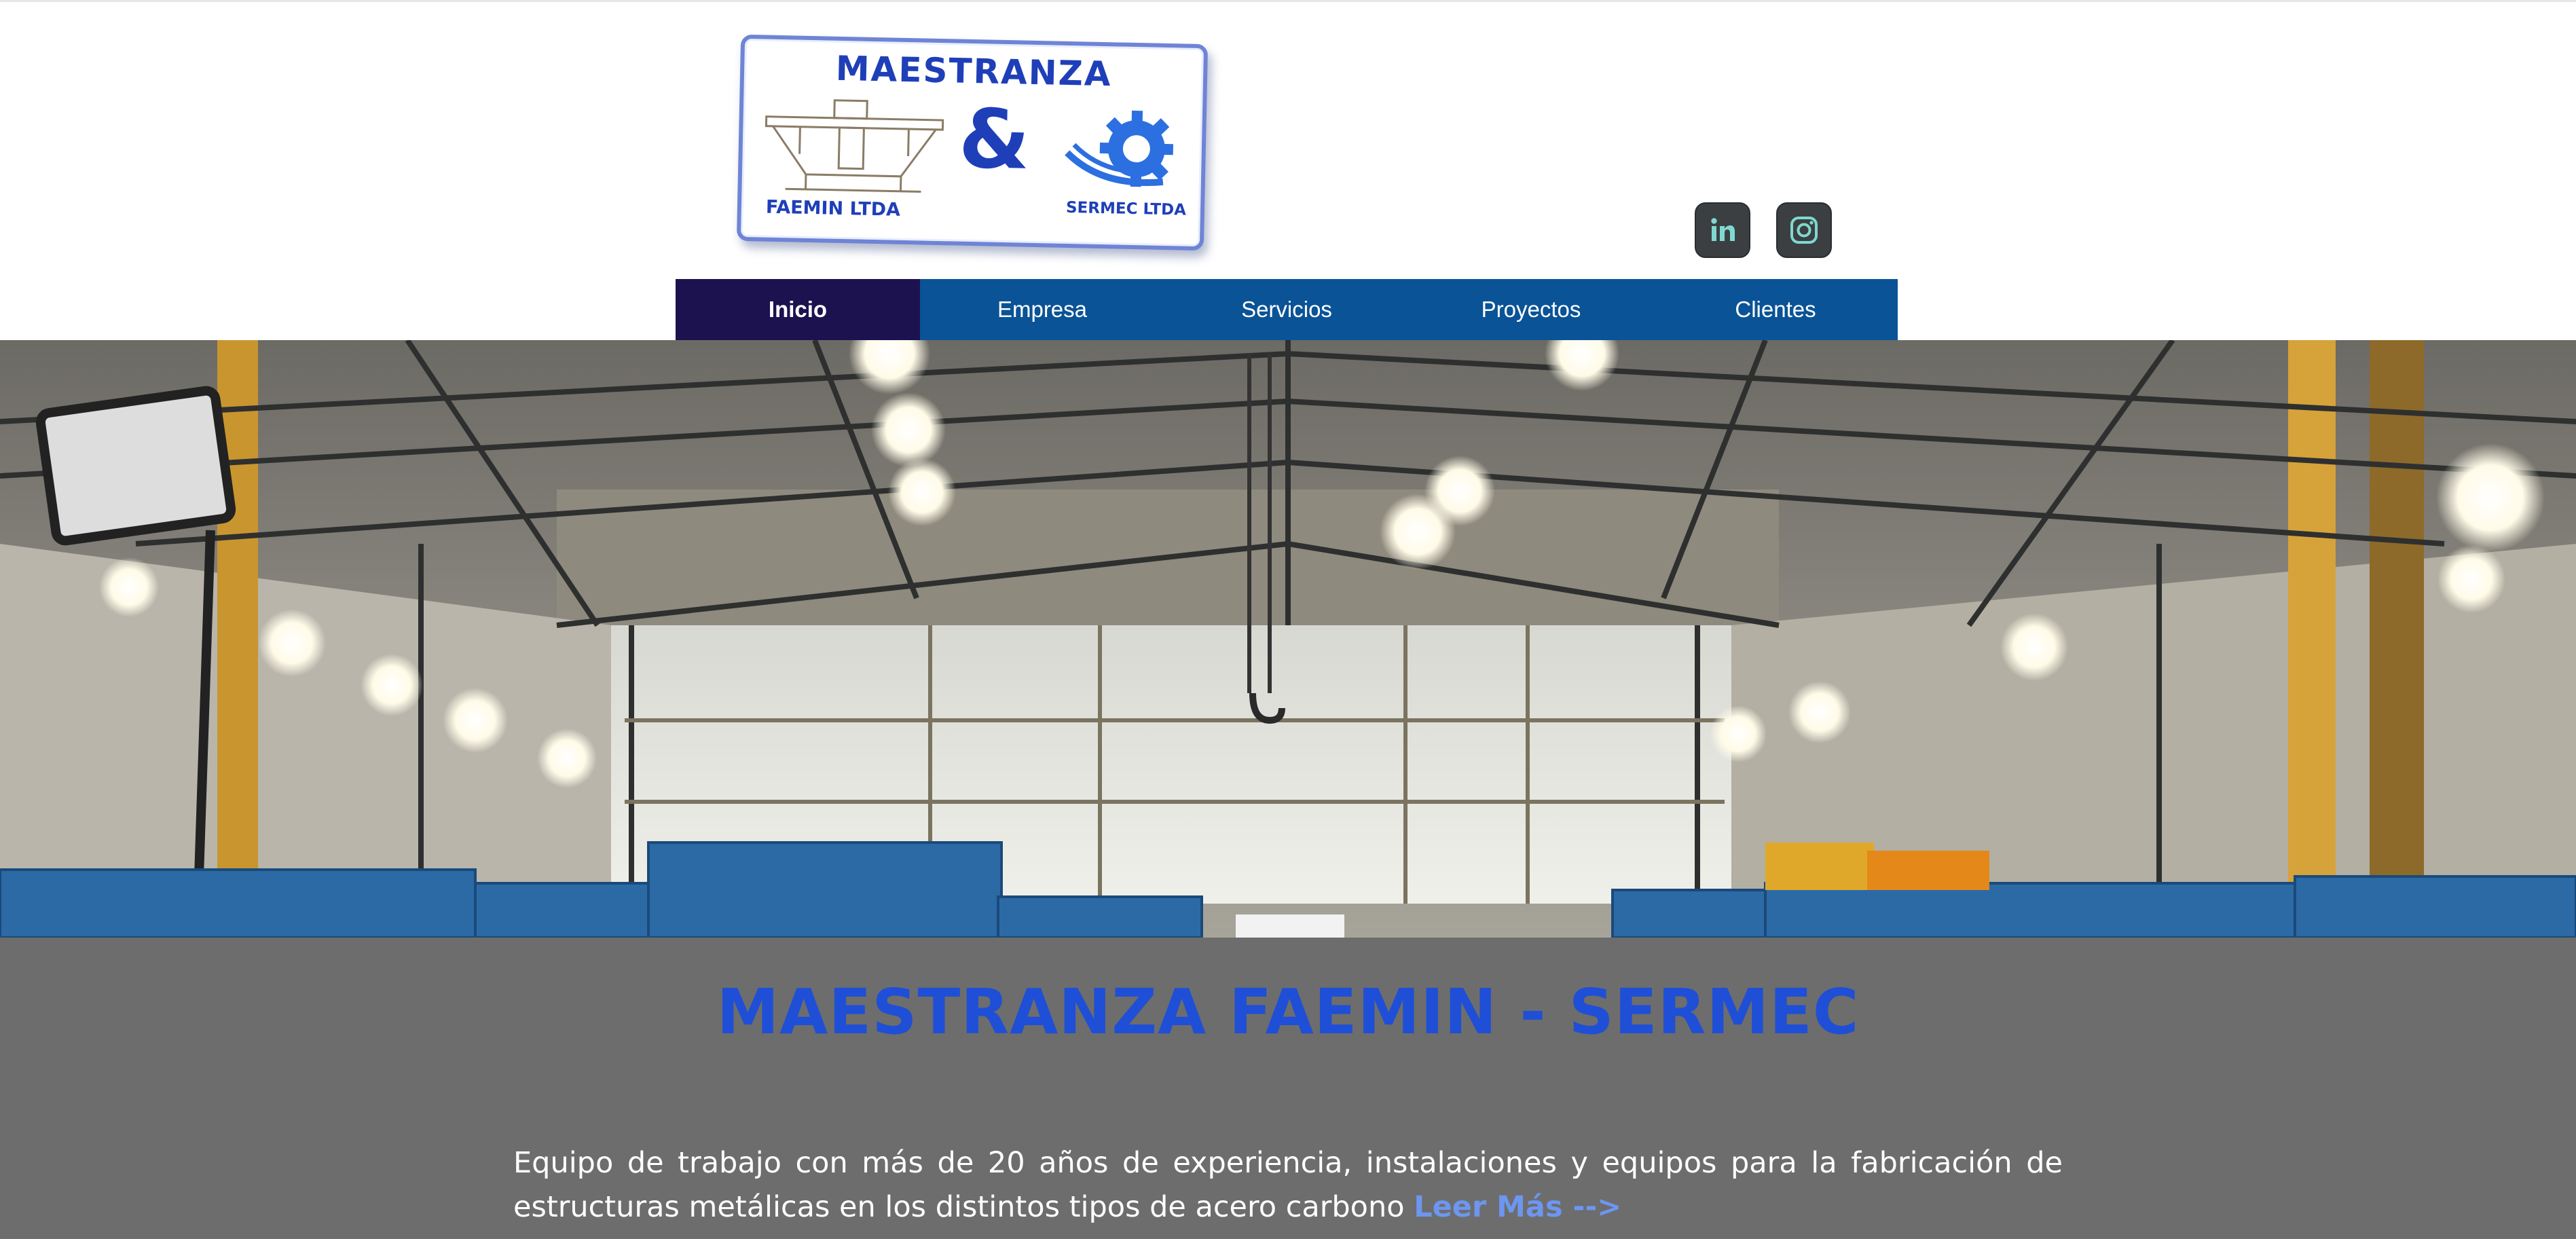  I want to click on gear-icon, so click(1119, 148).